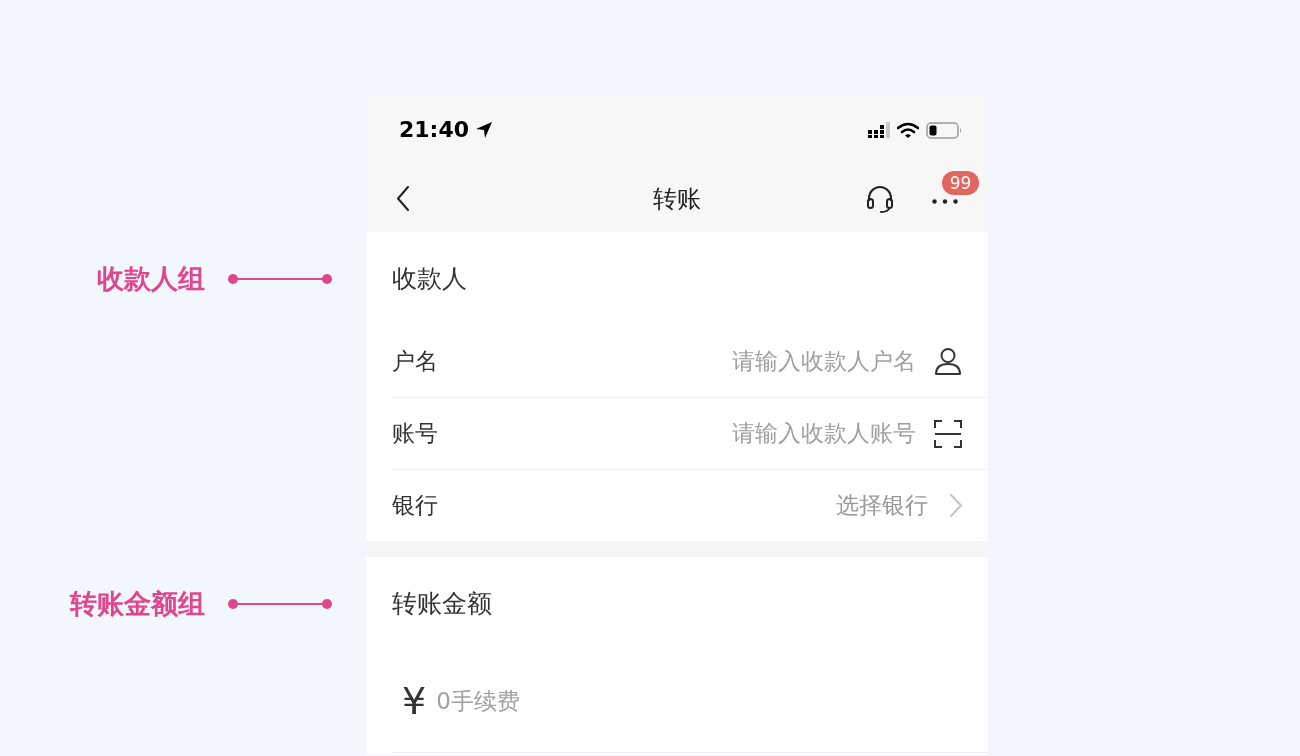 The image size is (1300, 756). Describe the element at coordinates (704, 361) in the screenshot. I see `input-field: 请输入收款人户名` at that location.